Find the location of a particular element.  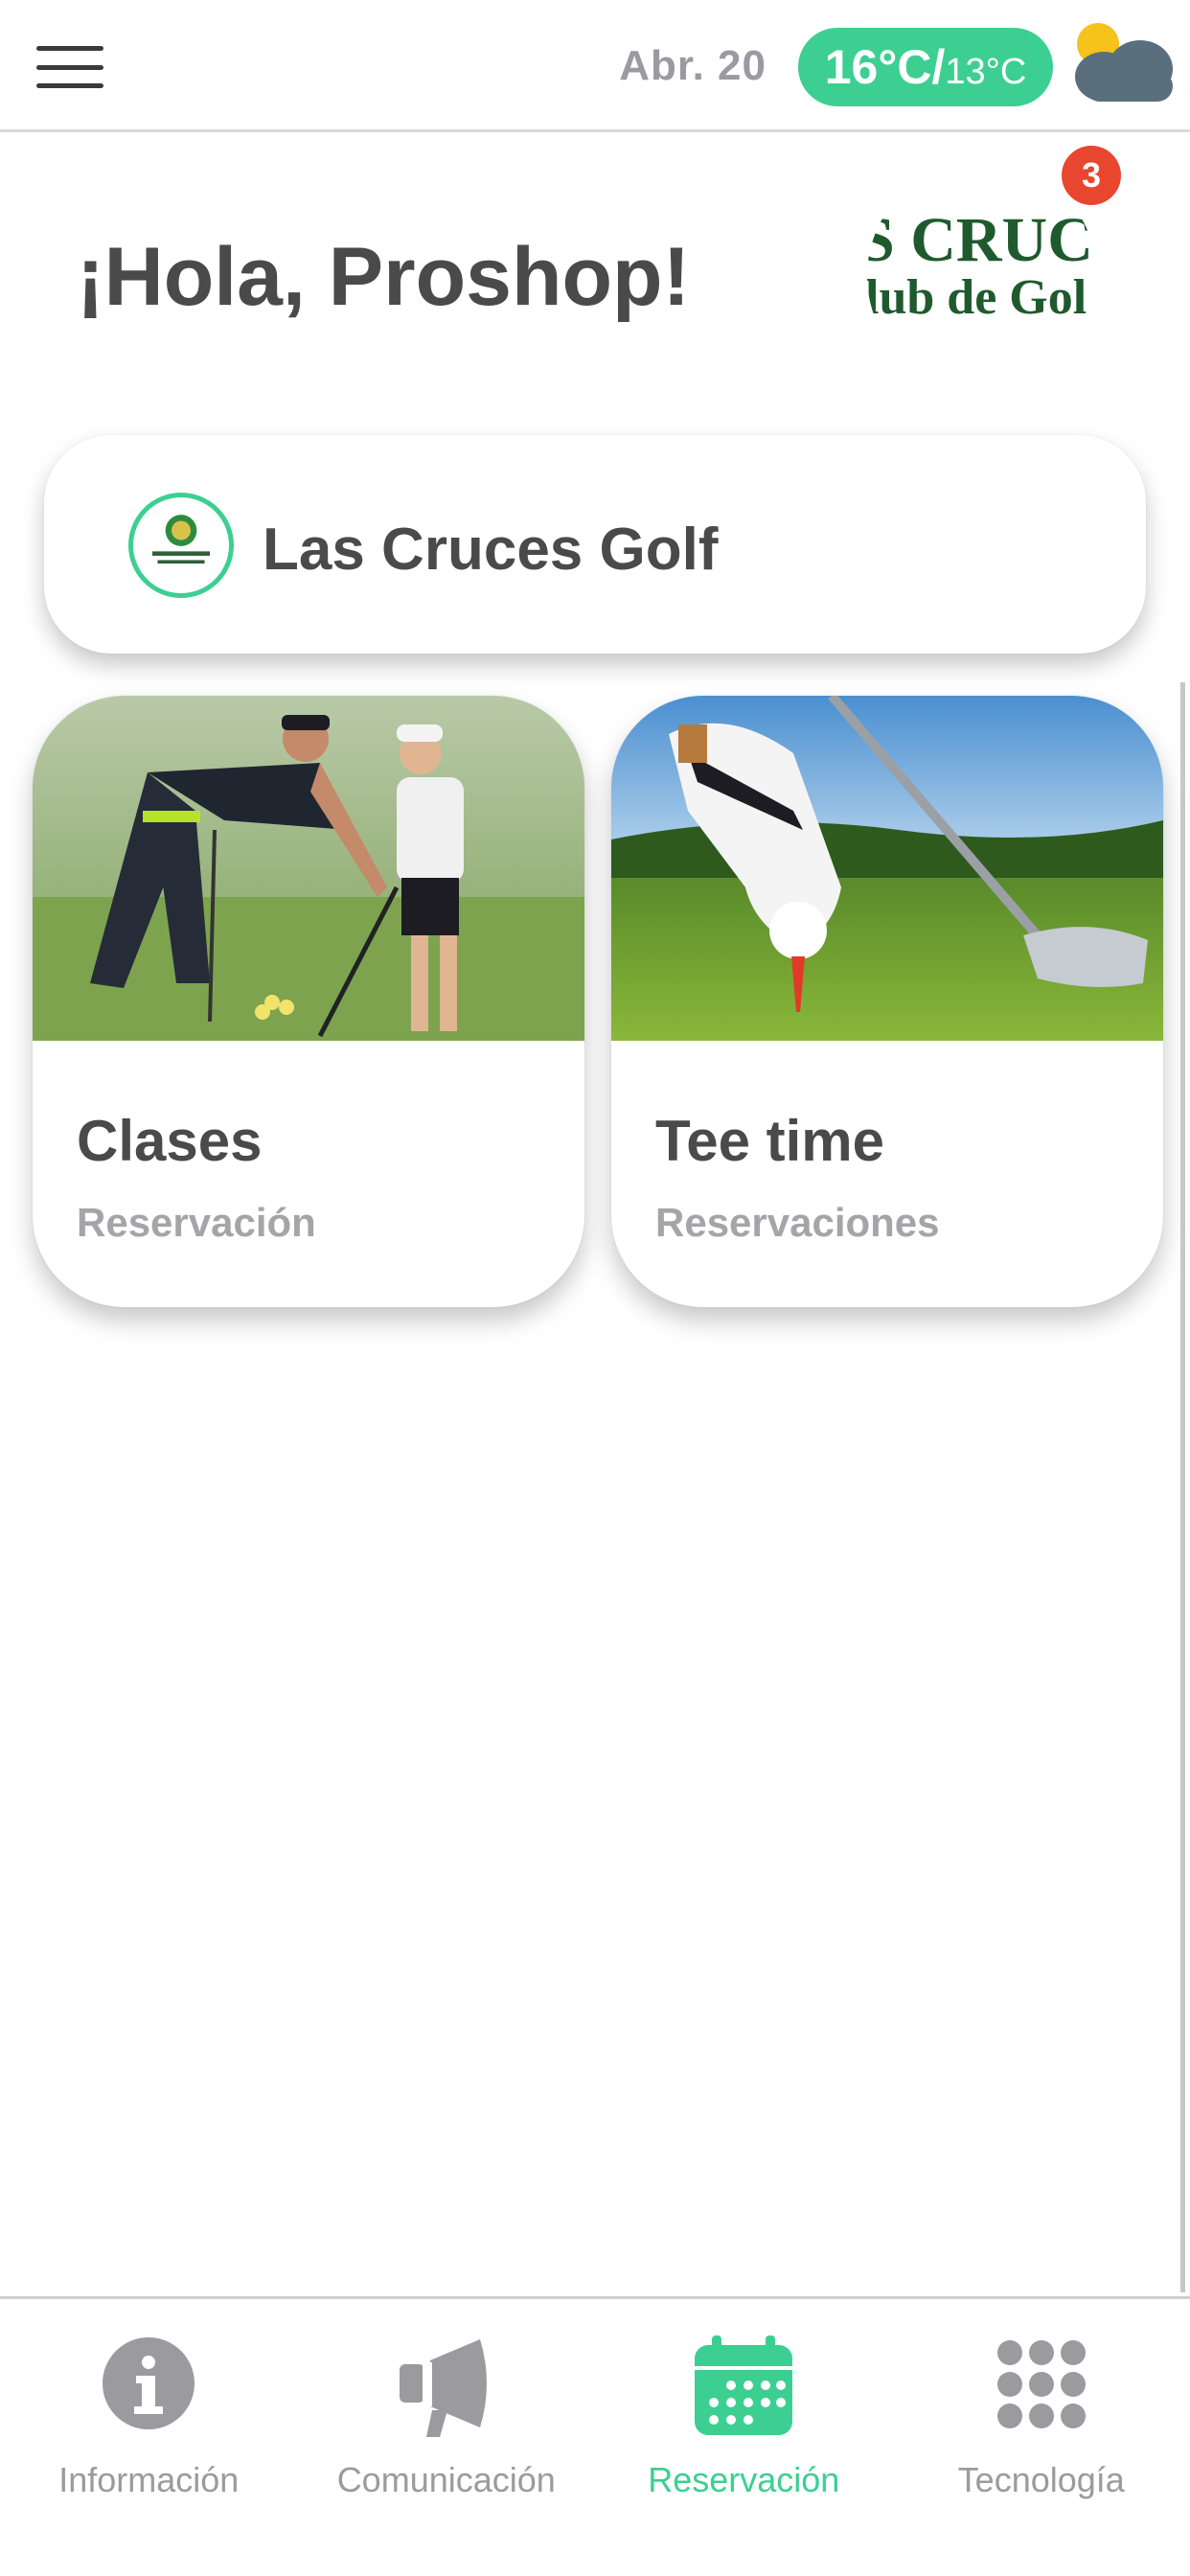

club-logo-line2: lub de Gol is located at coordinates (977, 297).